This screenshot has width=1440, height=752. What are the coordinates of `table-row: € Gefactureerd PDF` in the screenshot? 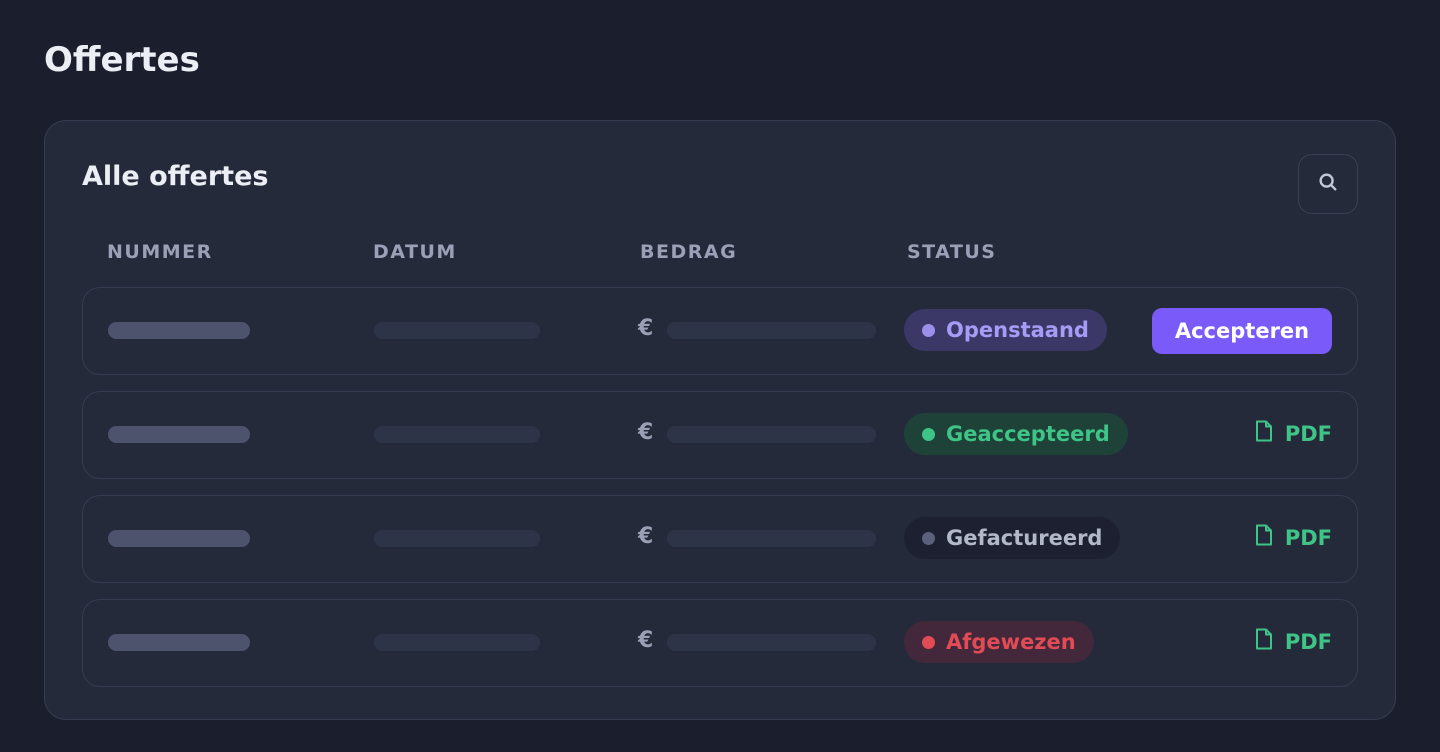 It's located at (720, 539).